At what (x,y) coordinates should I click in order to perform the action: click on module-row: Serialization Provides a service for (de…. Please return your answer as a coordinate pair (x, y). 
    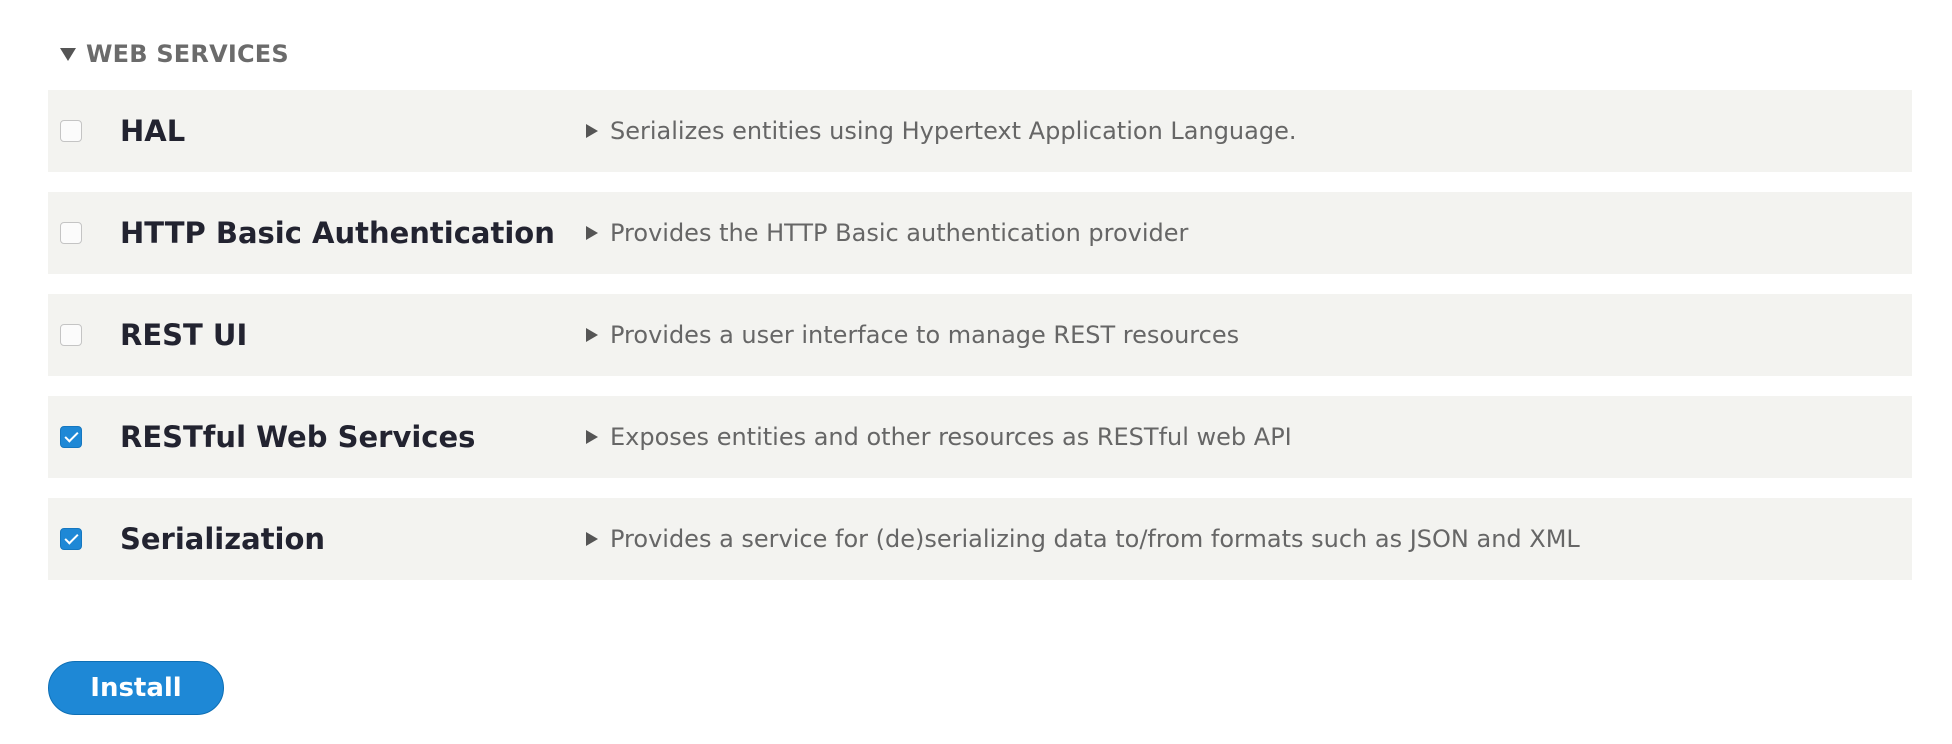
    Looking at the image, I should click on (980, 539).